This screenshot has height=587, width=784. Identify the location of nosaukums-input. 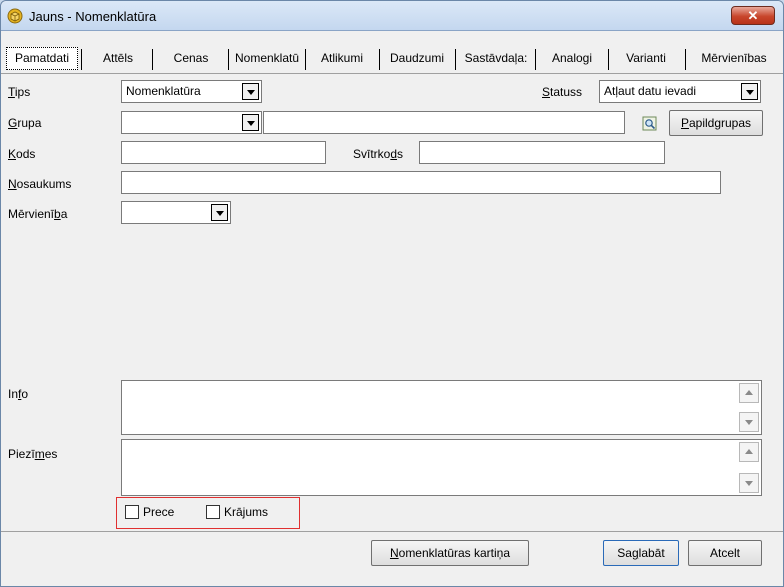
(421, 182).